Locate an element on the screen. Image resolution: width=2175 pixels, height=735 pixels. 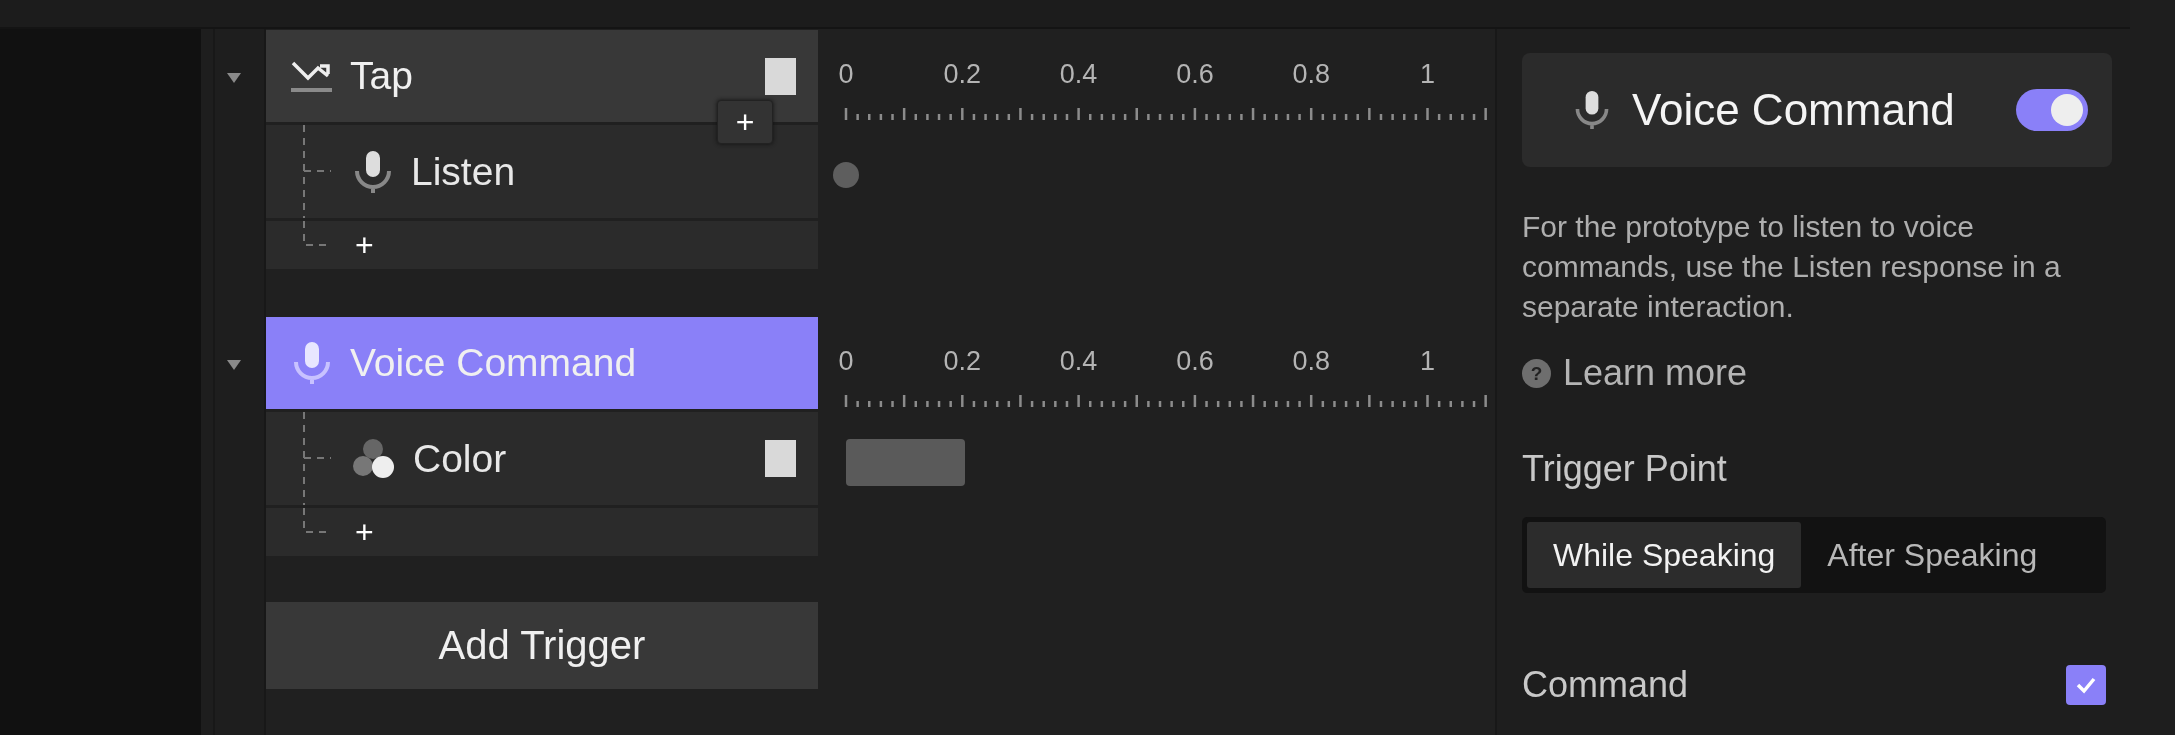
add-trigger-button: Add Trigger is located at coordinates (542, 645).